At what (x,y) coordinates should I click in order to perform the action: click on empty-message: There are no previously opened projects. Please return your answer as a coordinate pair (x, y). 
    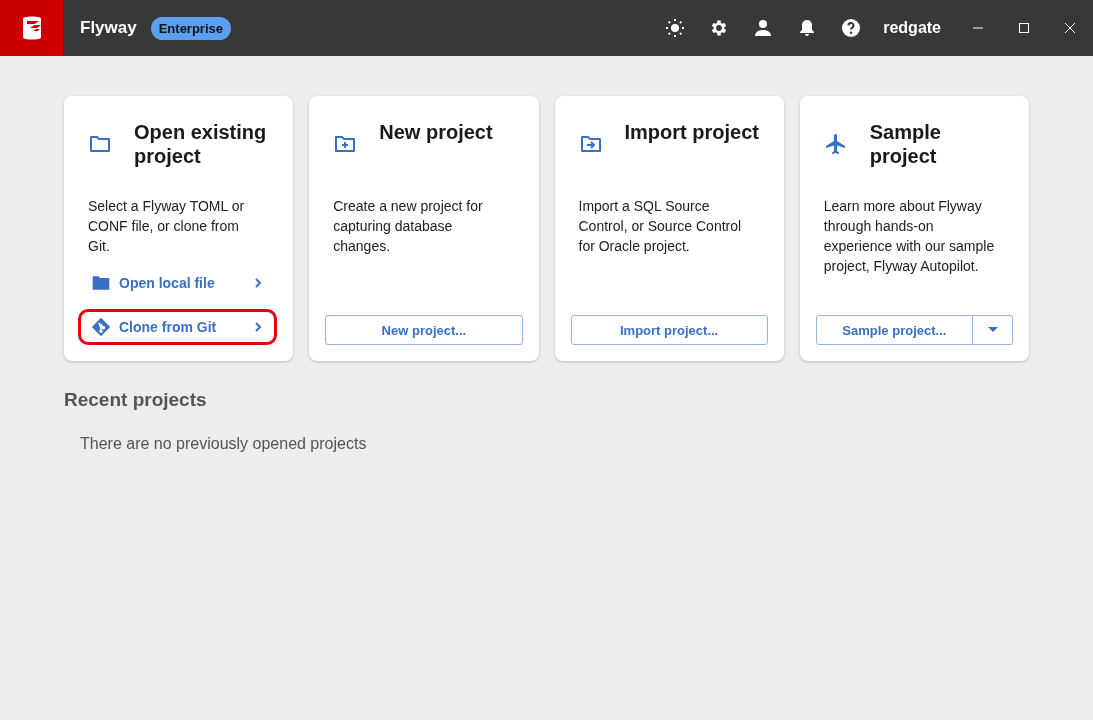
    Looking at the image, I should click on (224, 444).